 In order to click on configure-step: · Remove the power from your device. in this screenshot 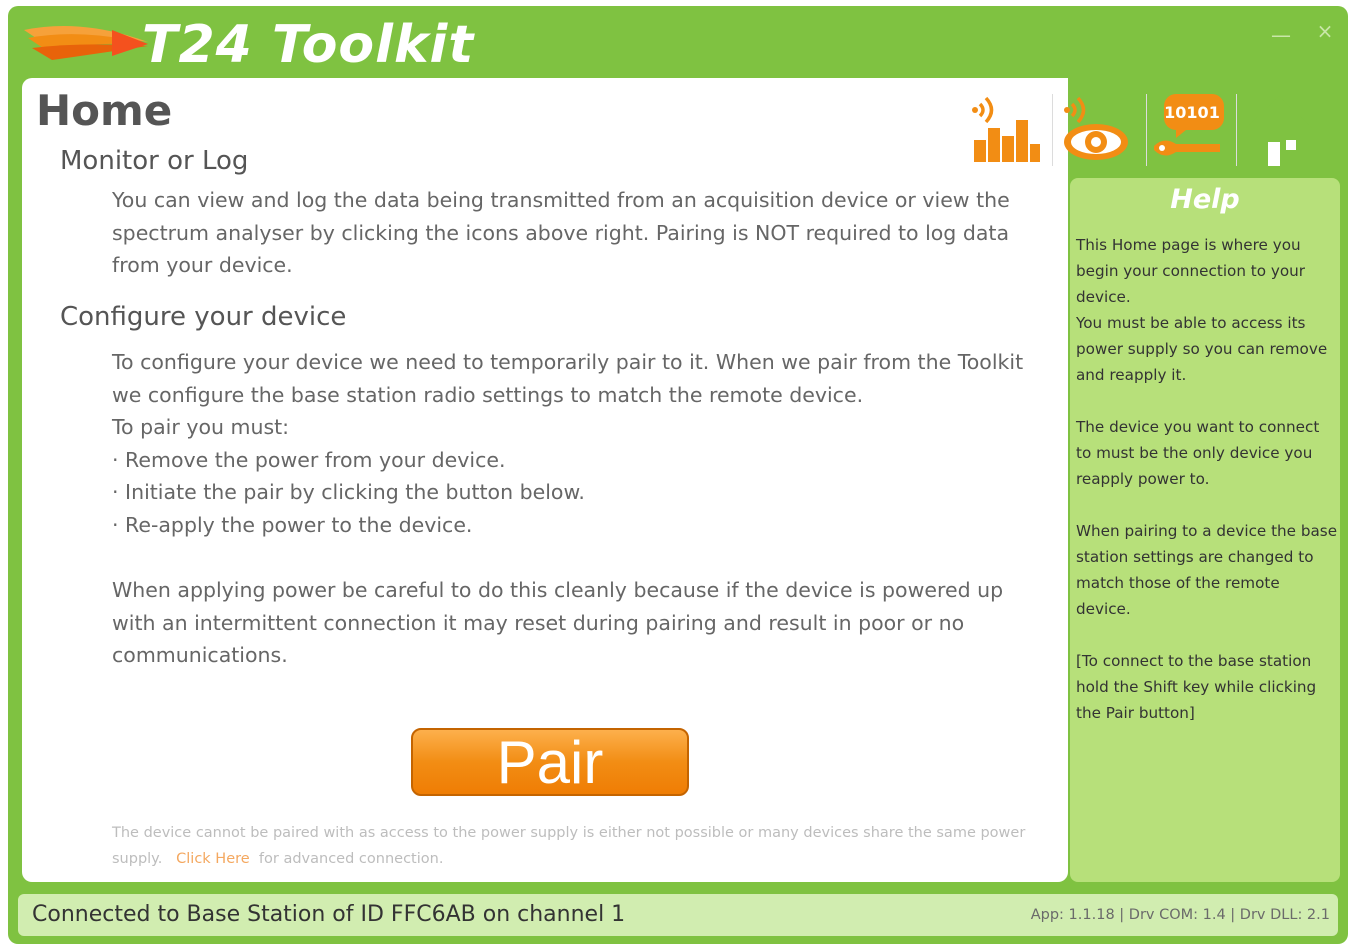, I will do `click(309, 460)`.